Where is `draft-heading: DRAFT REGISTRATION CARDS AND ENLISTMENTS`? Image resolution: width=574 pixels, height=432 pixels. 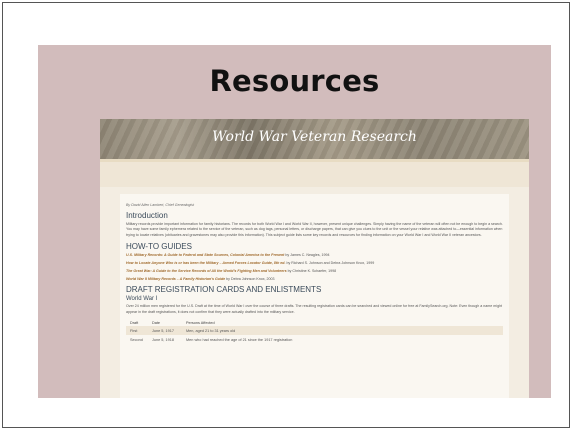 draft-heading: DRAFT REGISTRATION CARDS AND ENLISTMENTS is located at coordinates (224, 290).